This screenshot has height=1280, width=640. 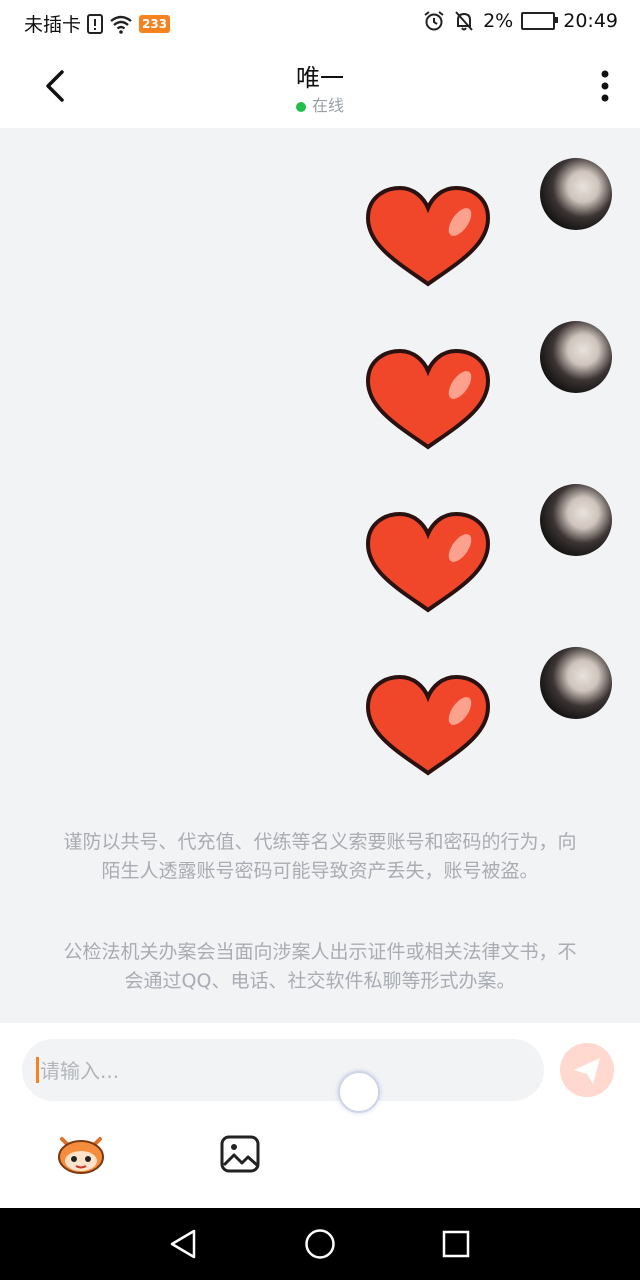 What do you see at coordinates (434, 21) in the screenshot?
I see `alarm-icon` at bounding box center [434, 21].